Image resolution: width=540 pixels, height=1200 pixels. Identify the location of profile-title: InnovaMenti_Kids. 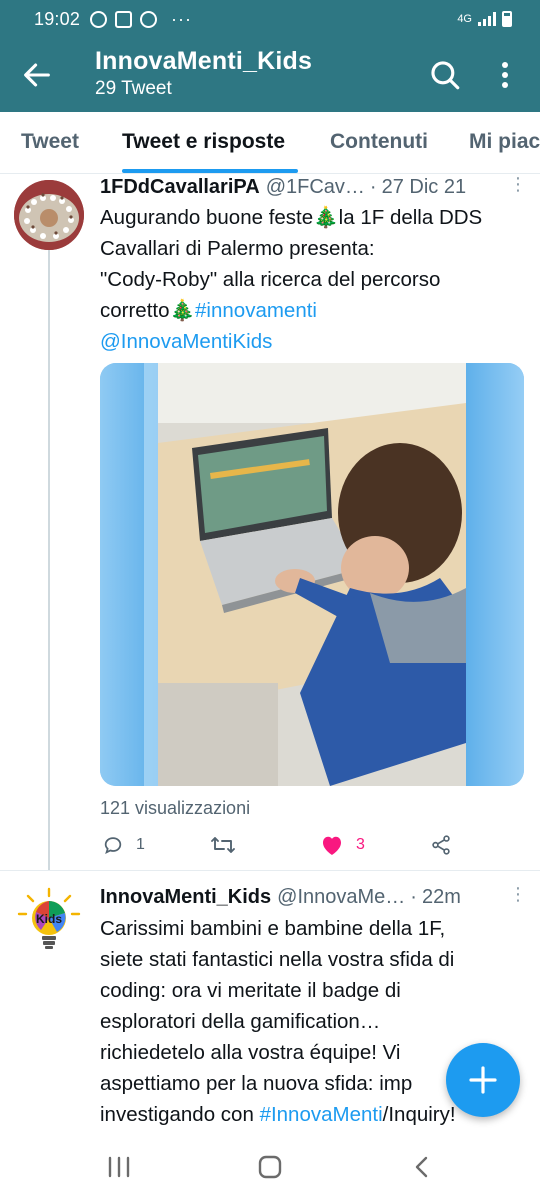
(204, 61).